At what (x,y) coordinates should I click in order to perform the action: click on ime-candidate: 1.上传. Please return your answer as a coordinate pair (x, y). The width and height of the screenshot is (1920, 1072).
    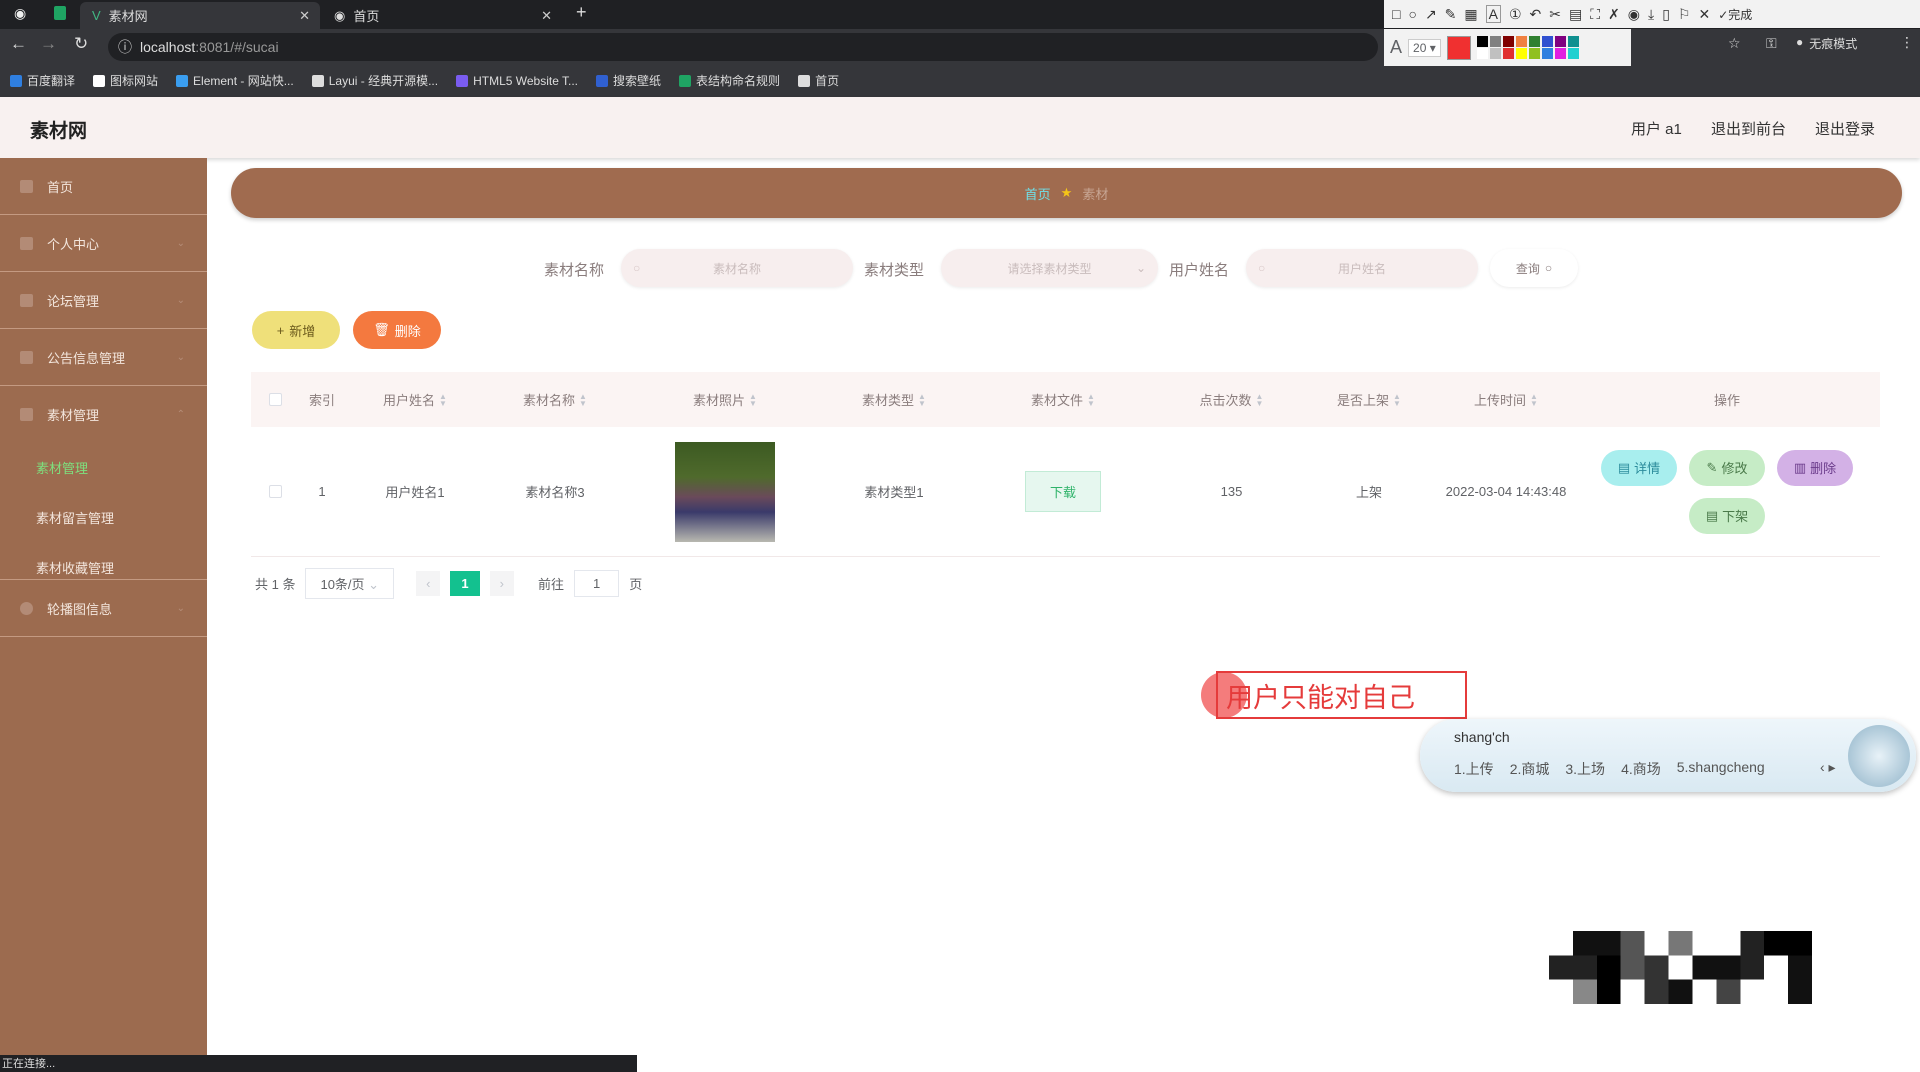
    Looking at the image, I should click on (1474, 769).